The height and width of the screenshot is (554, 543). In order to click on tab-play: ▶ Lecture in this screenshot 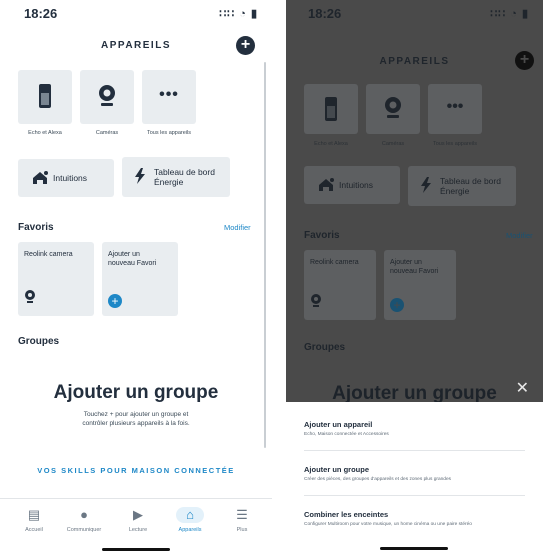, I will do `click(138, 520)`.